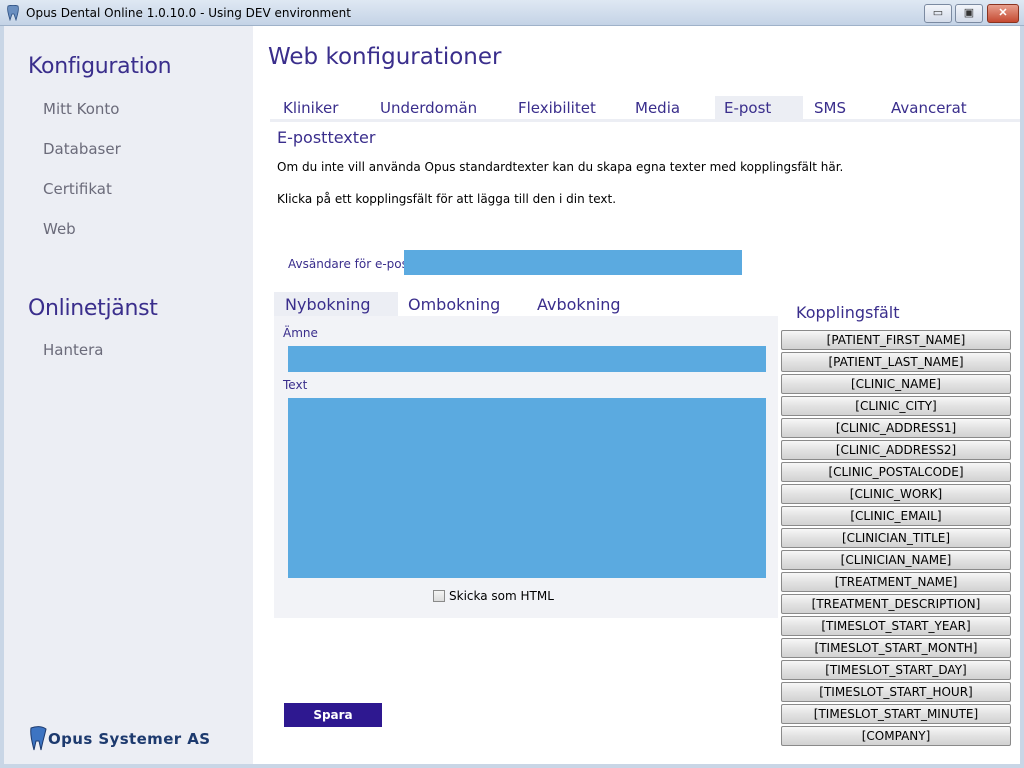  What do you see at coordinates (969, 13) in the screenshot?
I see `maximize-button: ▣` at bounding box center [969, 13].